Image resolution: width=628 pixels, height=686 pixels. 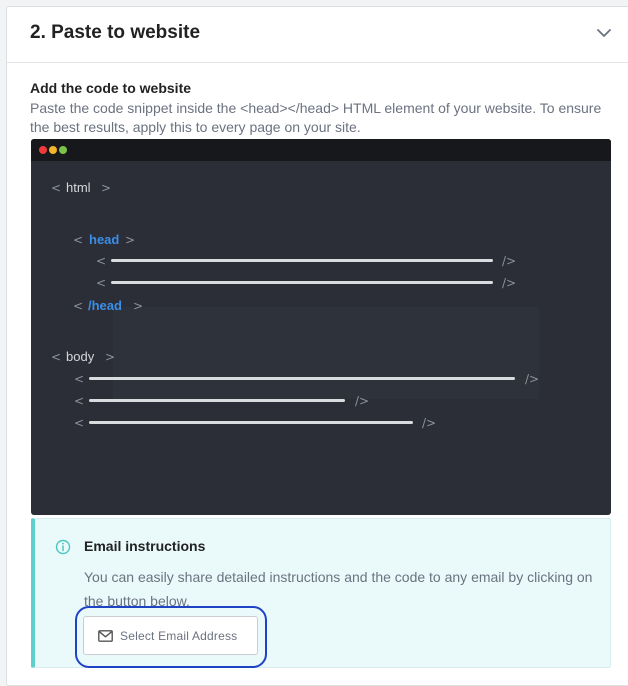 What do you see at coordinates (115, 32) in the screenshot?
I see `panel-title: 2. Paste to website` at bounding box center [115, 32].